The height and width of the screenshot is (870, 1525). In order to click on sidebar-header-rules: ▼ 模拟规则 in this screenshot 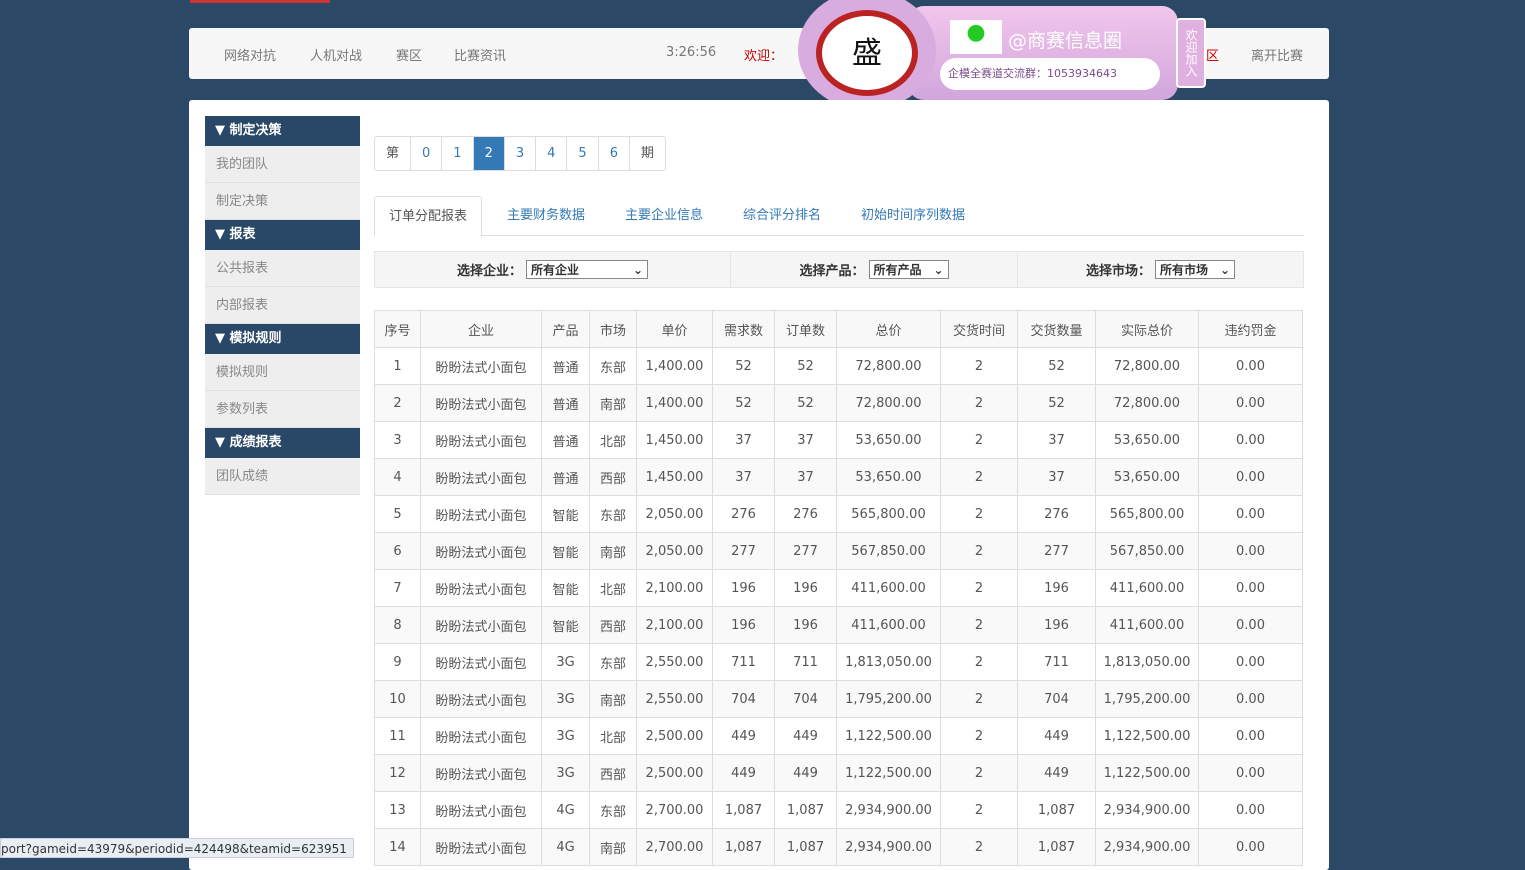, I will do `click(282, 339)`.